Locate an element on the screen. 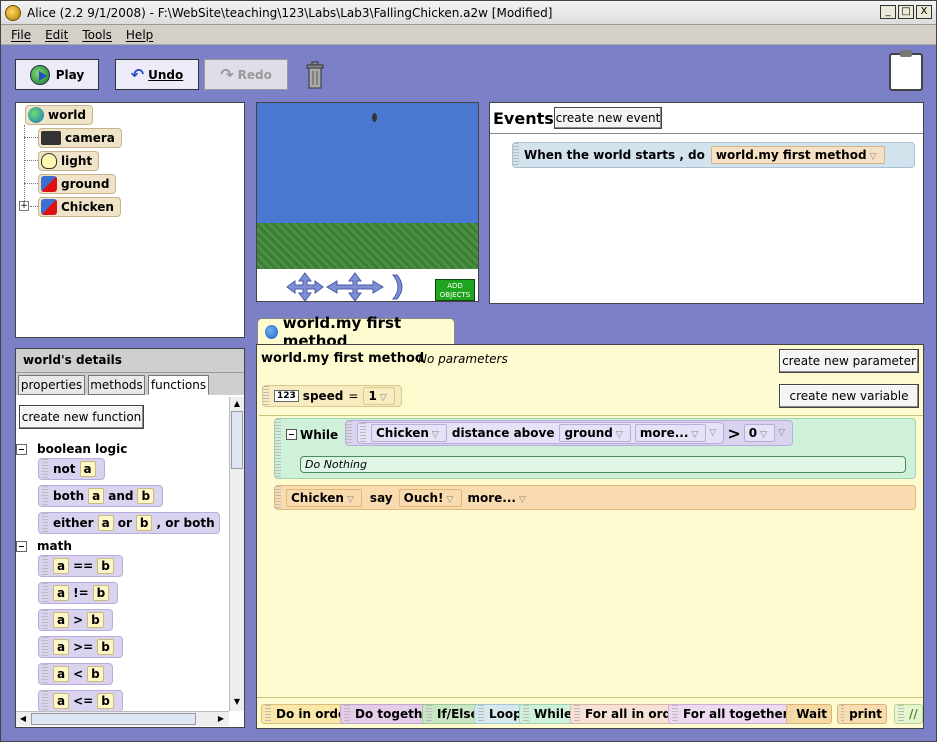 This screenshot has width=937, height=742. minimize-button: _ is located at coordinates (888, 12).